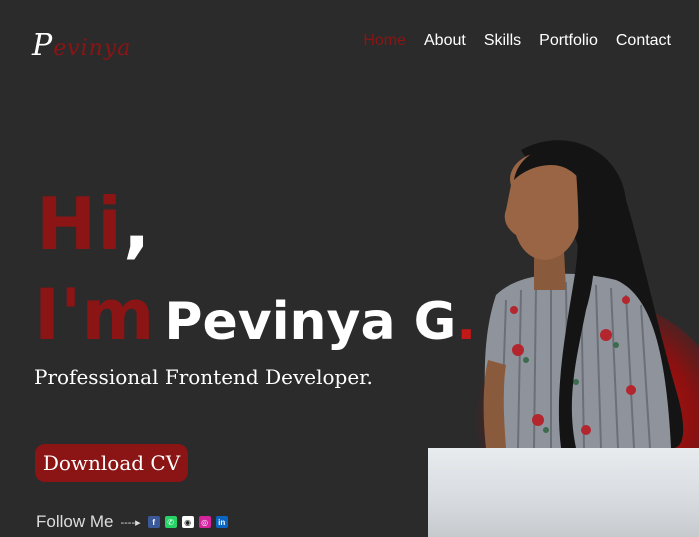 The image size is (699, 537). Describe the element at coordinates (568, 41) in the screenshot. I see `nav-portfolio: Portfolio` at that location.